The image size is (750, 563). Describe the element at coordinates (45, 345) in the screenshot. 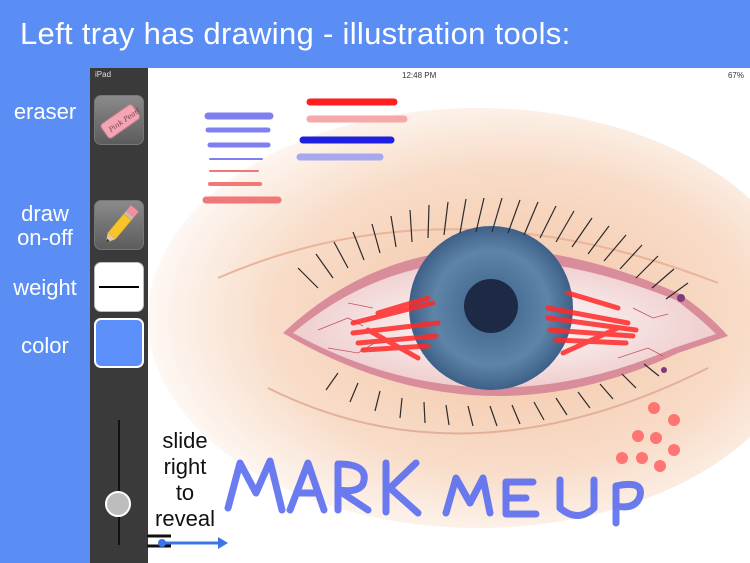

I see `color-label: color` at that location.